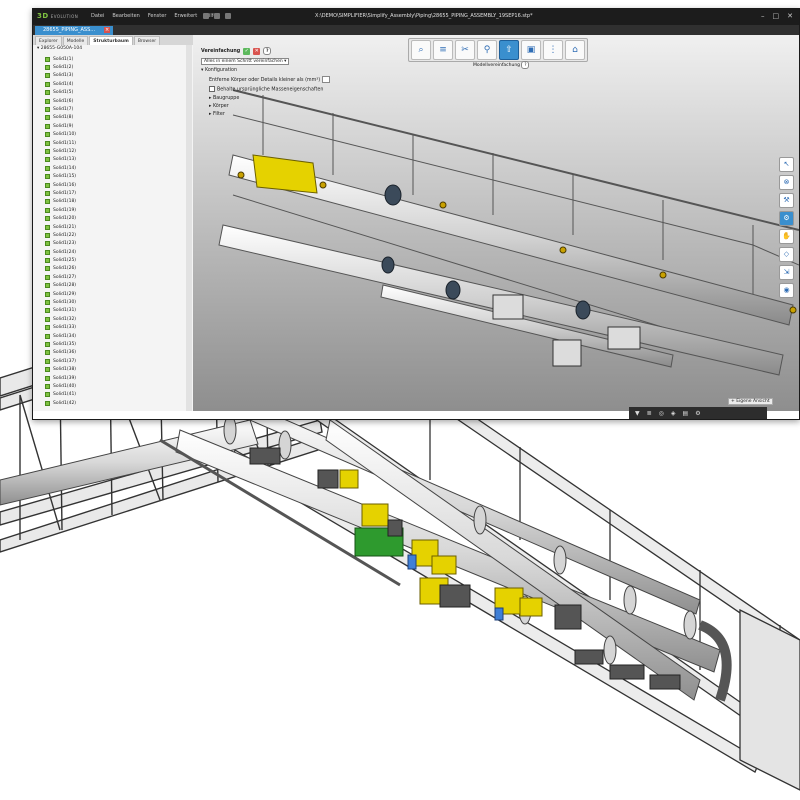 The height and width of the screenshot is (800, 800). What do you see at coordinates (553, 50) in the screenshot?
I see `grid-nodes-icon: ⋮` at bounding box center [553, 50].